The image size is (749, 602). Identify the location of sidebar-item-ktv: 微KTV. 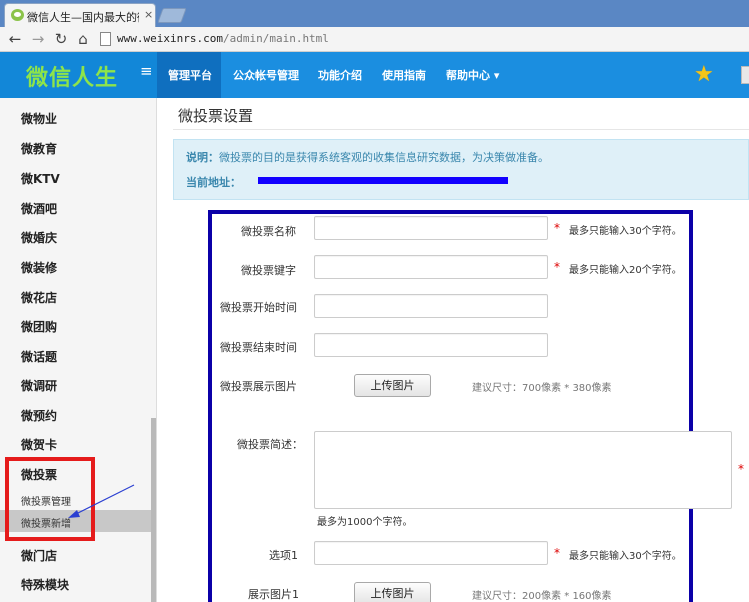
(40, 178).